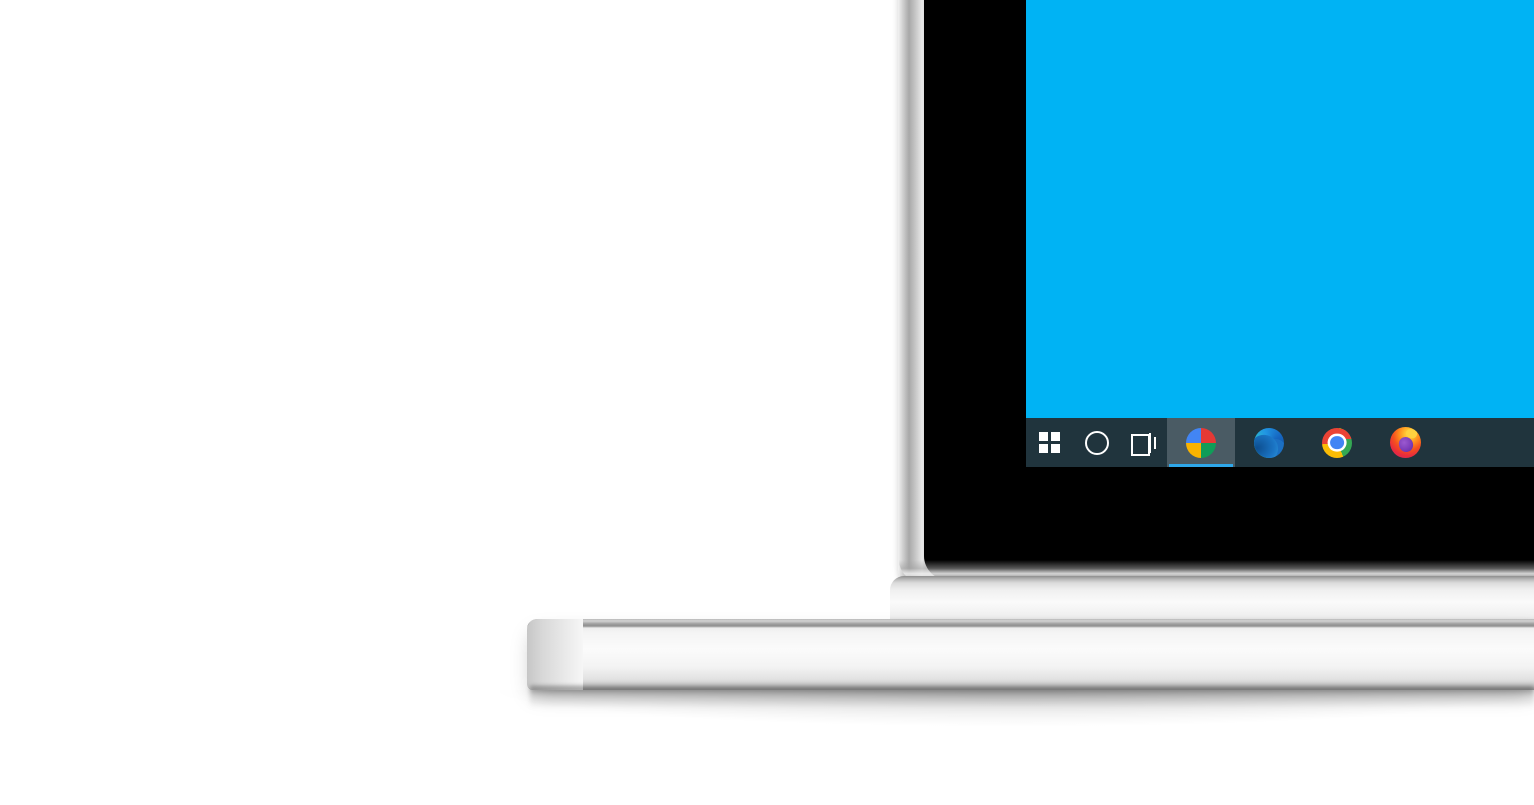 The image size is (1534, 805). I want to click on edge-icon, so click(1269, 442).